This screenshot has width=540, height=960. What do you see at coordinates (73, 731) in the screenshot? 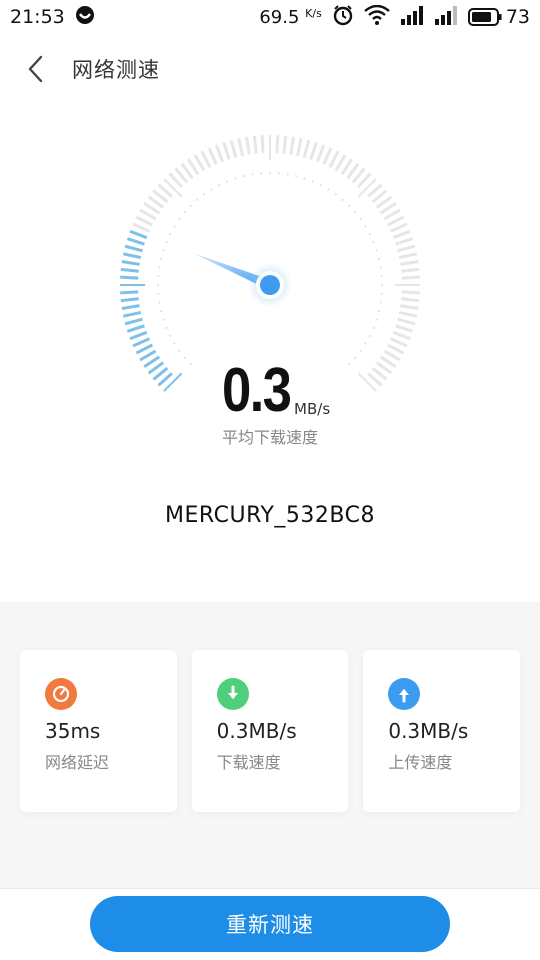
I see `latency-value: 35ms` at bounding box center [73, 731].